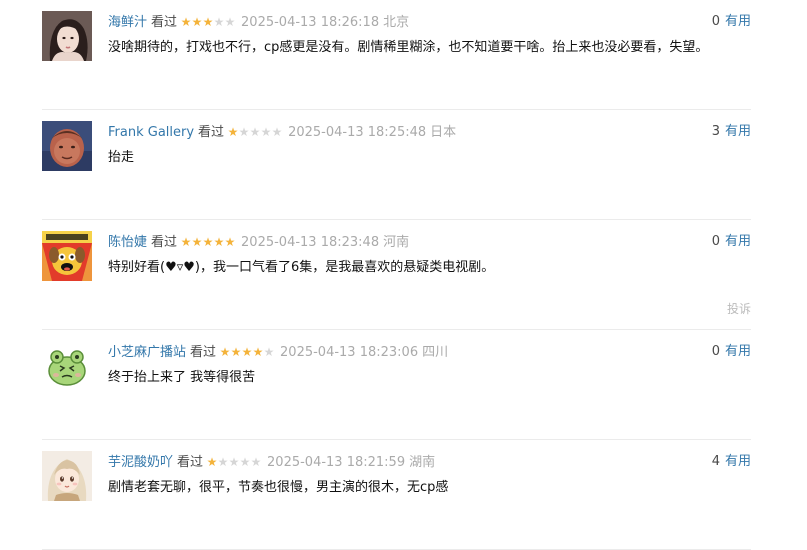  I want to click on comment-time: 2025-04-13 18:23:48, so click(310, 242).